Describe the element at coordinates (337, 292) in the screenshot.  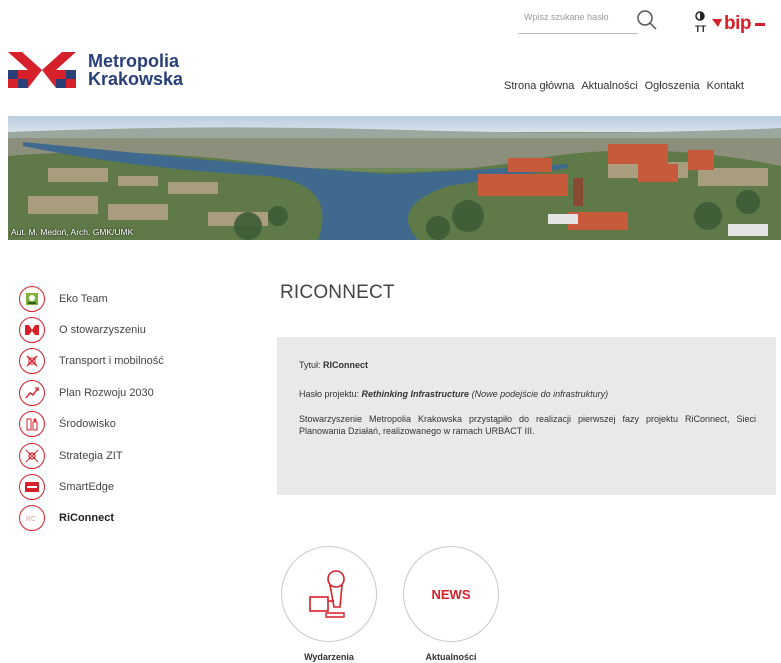
I see `page-title: RICONNECT` at that location.